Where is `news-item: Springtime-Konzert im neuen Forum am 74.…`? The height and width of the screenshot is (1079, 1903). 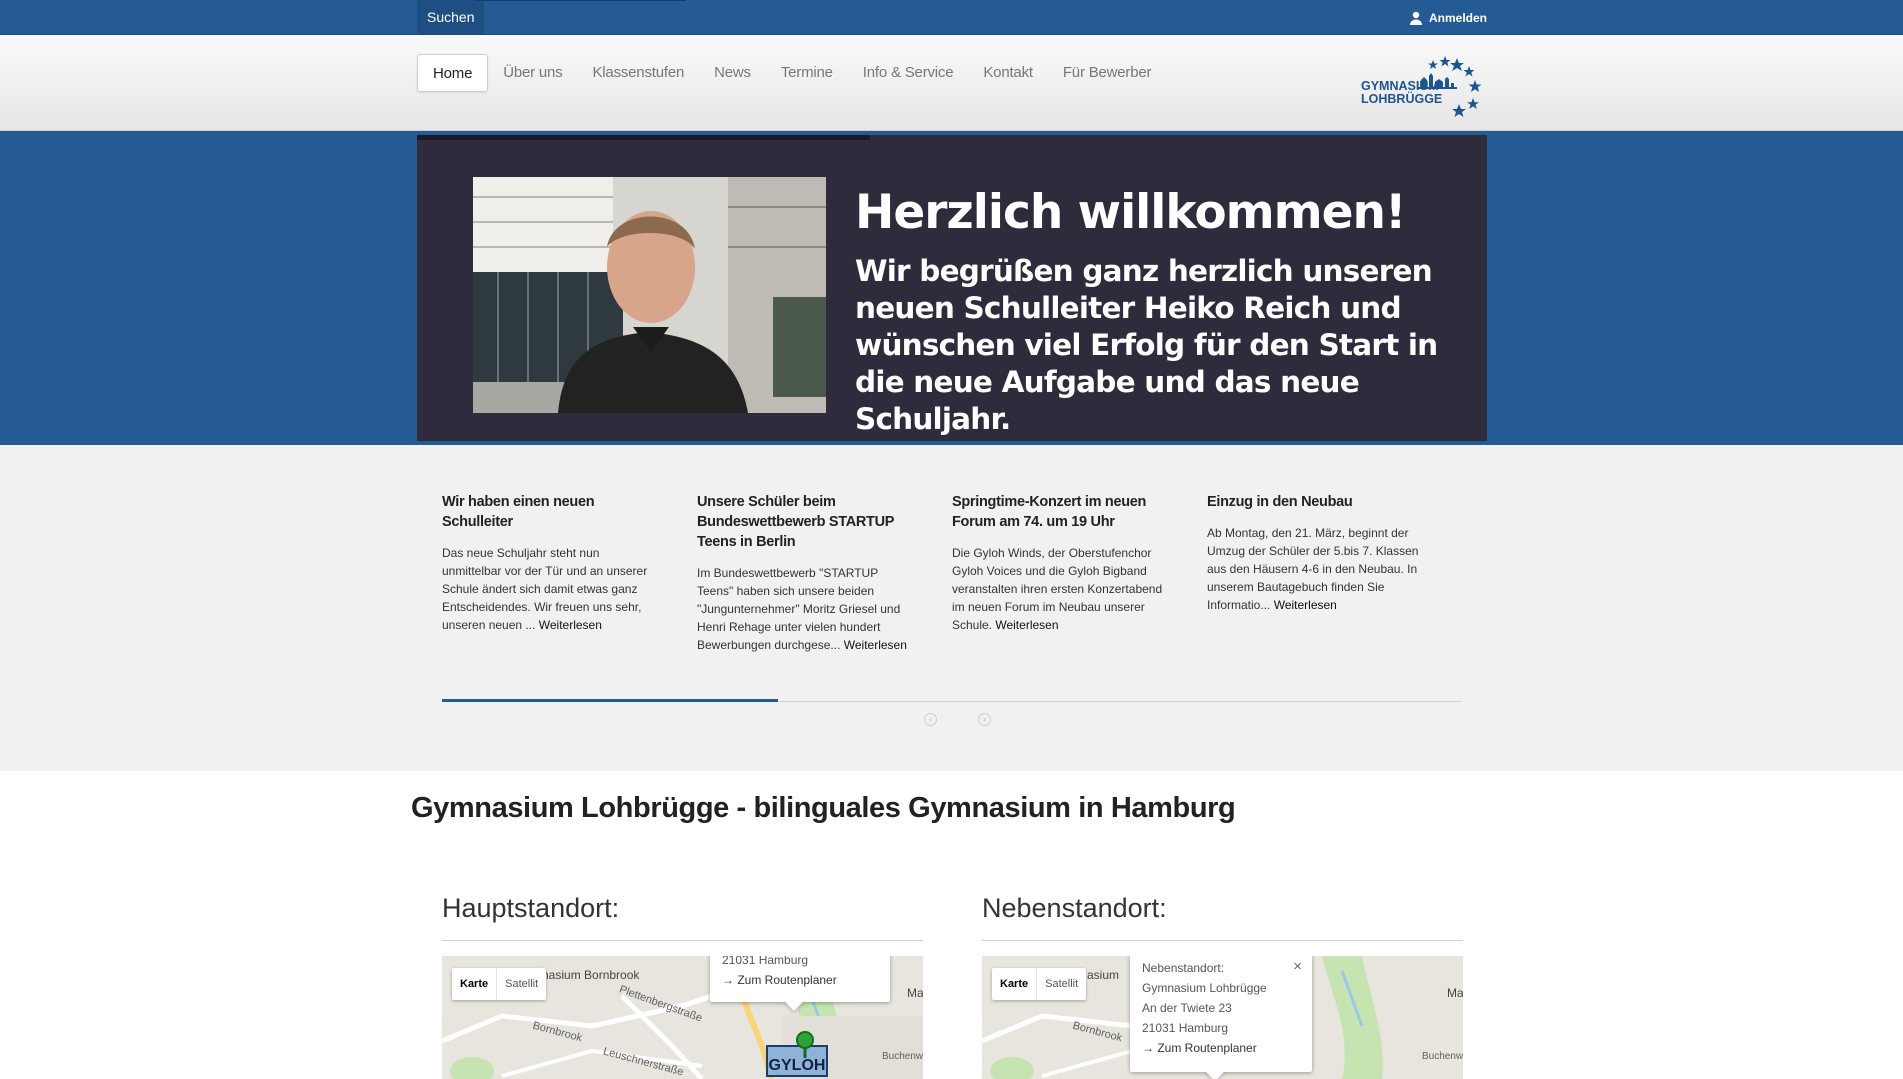 news-item: Springtime-Konzert im neuen Forum am 74.… is located at coordinates (1062, 563).